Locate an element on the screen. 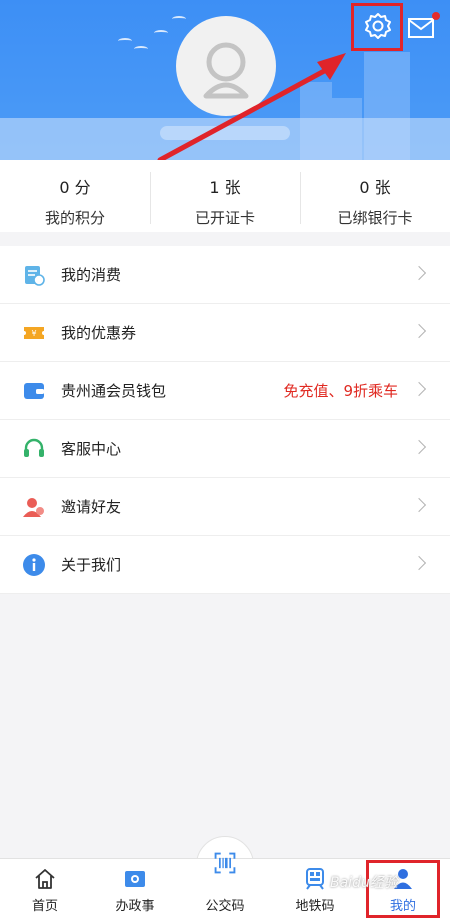  tab-government: 办政事 is located at coordinates (135, 889).